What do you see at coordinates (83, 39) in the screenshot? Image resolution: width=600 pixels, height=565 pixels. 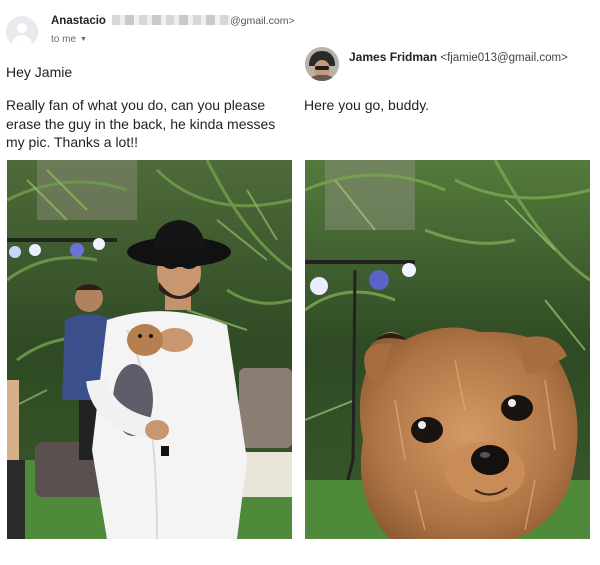 I see `caret-down-icon: ▼` at bounding box center [83, 39].